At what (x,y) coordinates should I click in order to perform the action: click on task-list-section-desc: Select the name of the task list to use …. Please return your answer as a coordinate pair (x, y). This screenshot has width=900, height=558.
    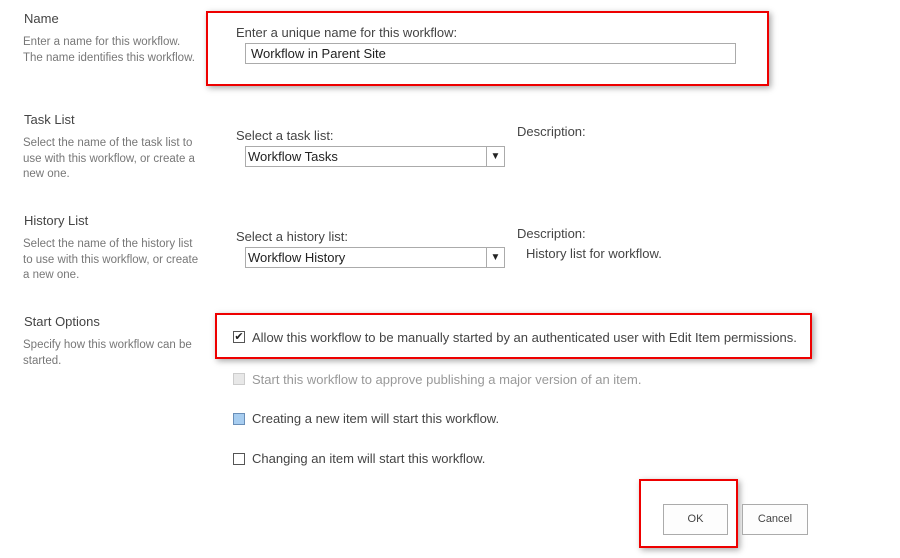
    Looking at the image, I should click on (109, 158).